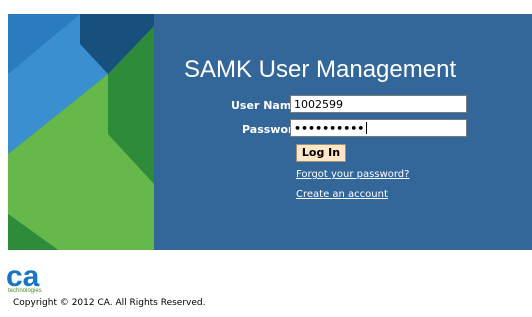  Describe the element at coordinates (342, 194) in the screenshot. I see `create-account-link: Create an account` at that location.